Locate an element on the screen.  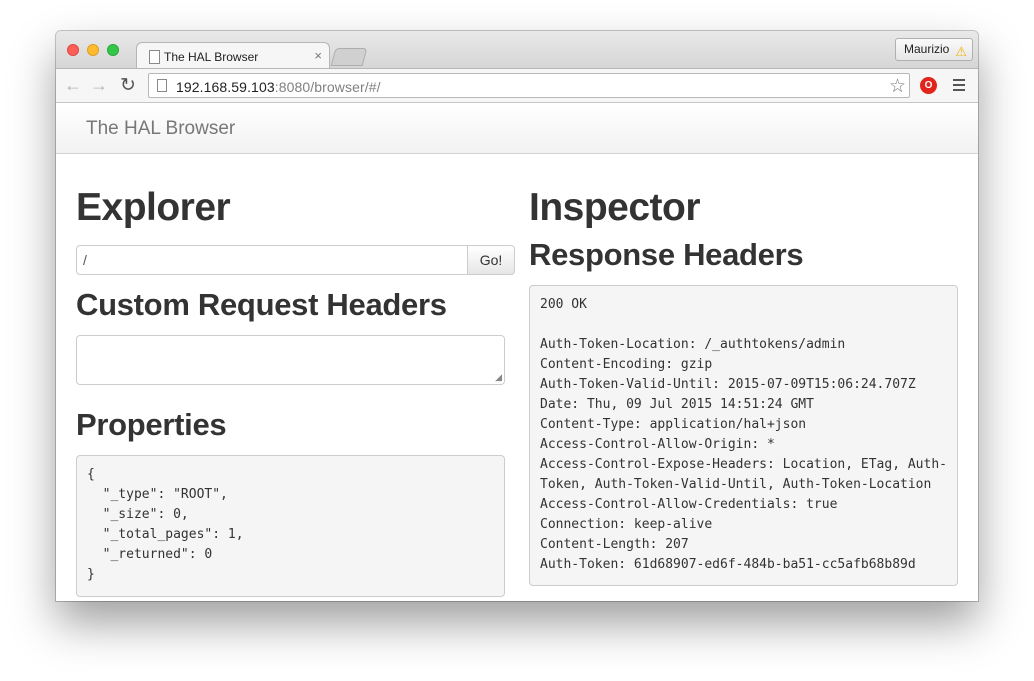
inspector-heading: Inspector is located at coordinates (615, 207).